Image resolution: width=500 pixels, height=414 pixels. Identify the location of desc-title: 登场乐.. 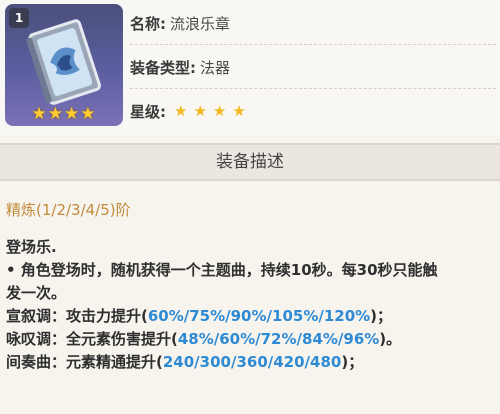
(31, 247).